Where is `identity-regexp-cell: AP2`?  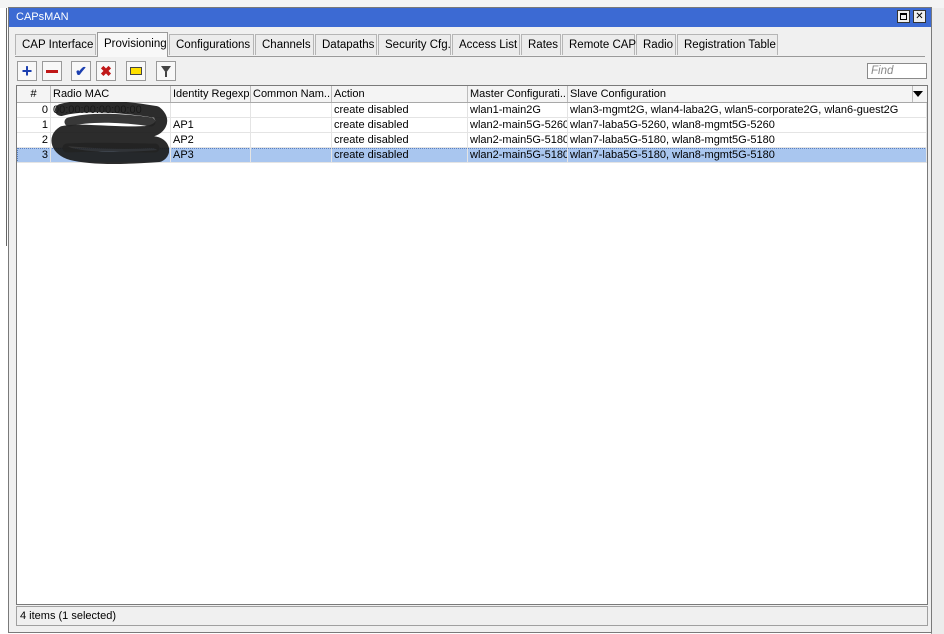 identity-regexp-cell: AP2 is located at coordinates (211, 140).